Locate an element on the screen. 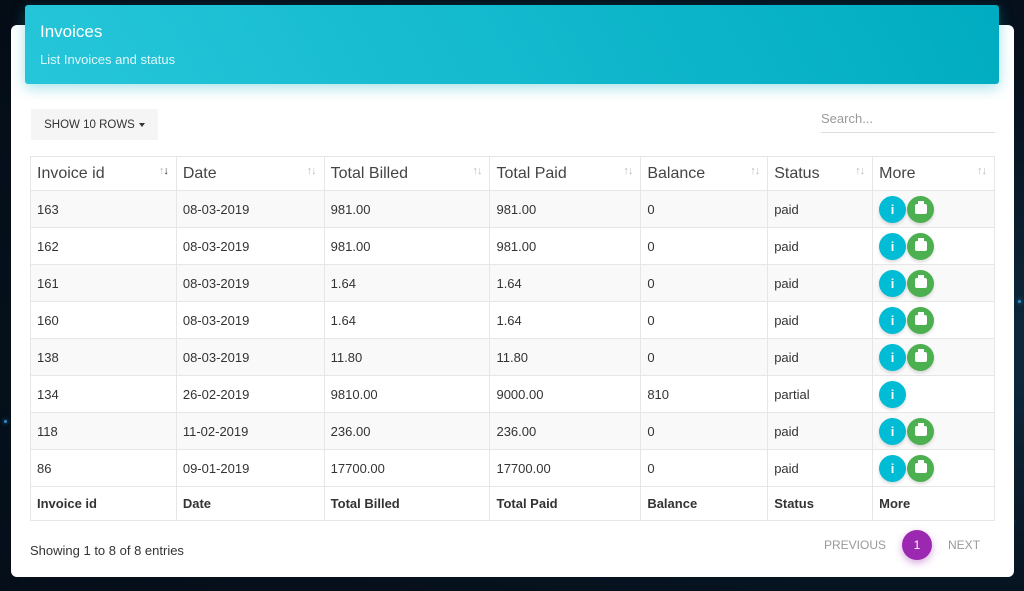  cell-paid: 981.00 is located at coordinates (565, 209).